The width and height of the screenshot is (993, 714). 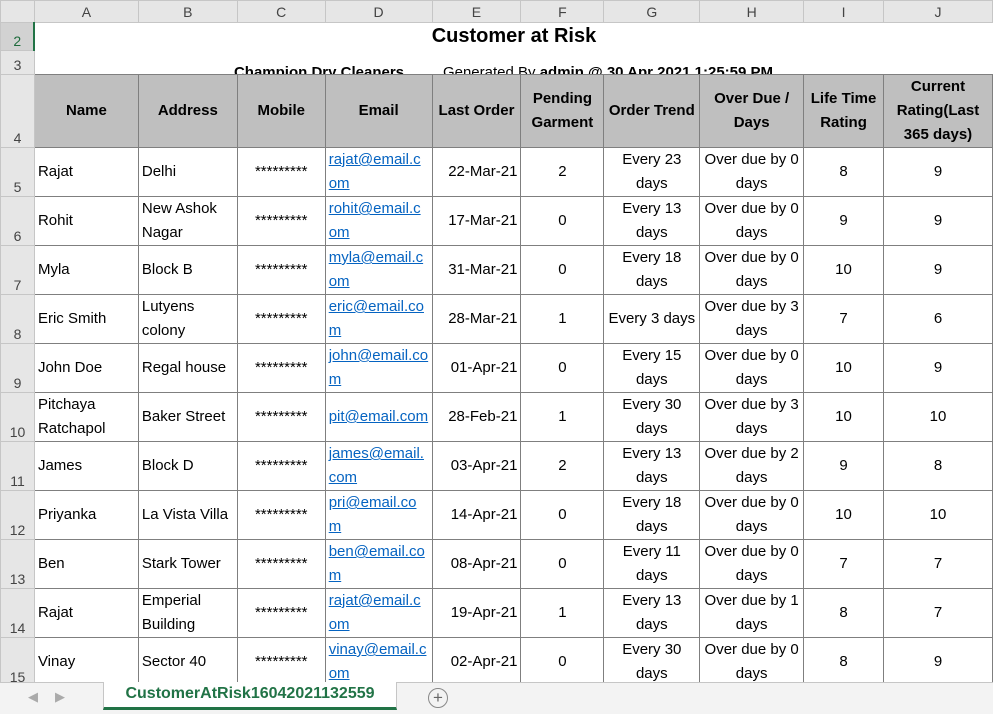 I want to click on plus-circle-icon: +, so click(x=438, y=698).